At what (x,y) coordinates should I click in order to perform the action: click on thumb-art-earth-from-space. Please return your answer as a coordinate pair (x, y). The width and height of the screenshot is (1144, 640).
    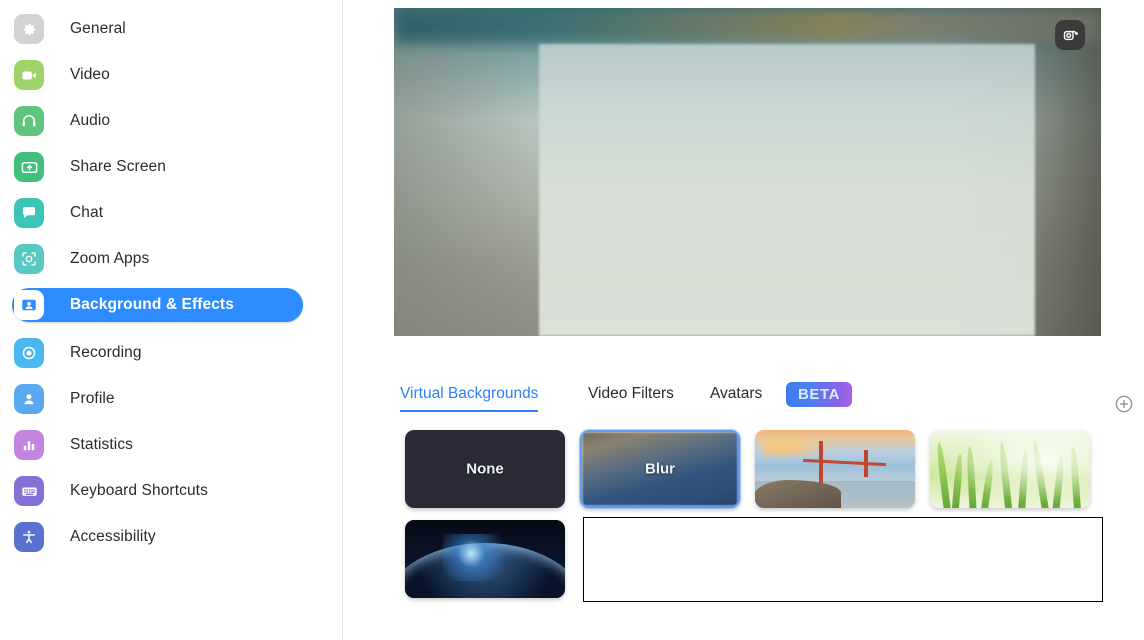
    Looking at the image, I should click on (485, 559).